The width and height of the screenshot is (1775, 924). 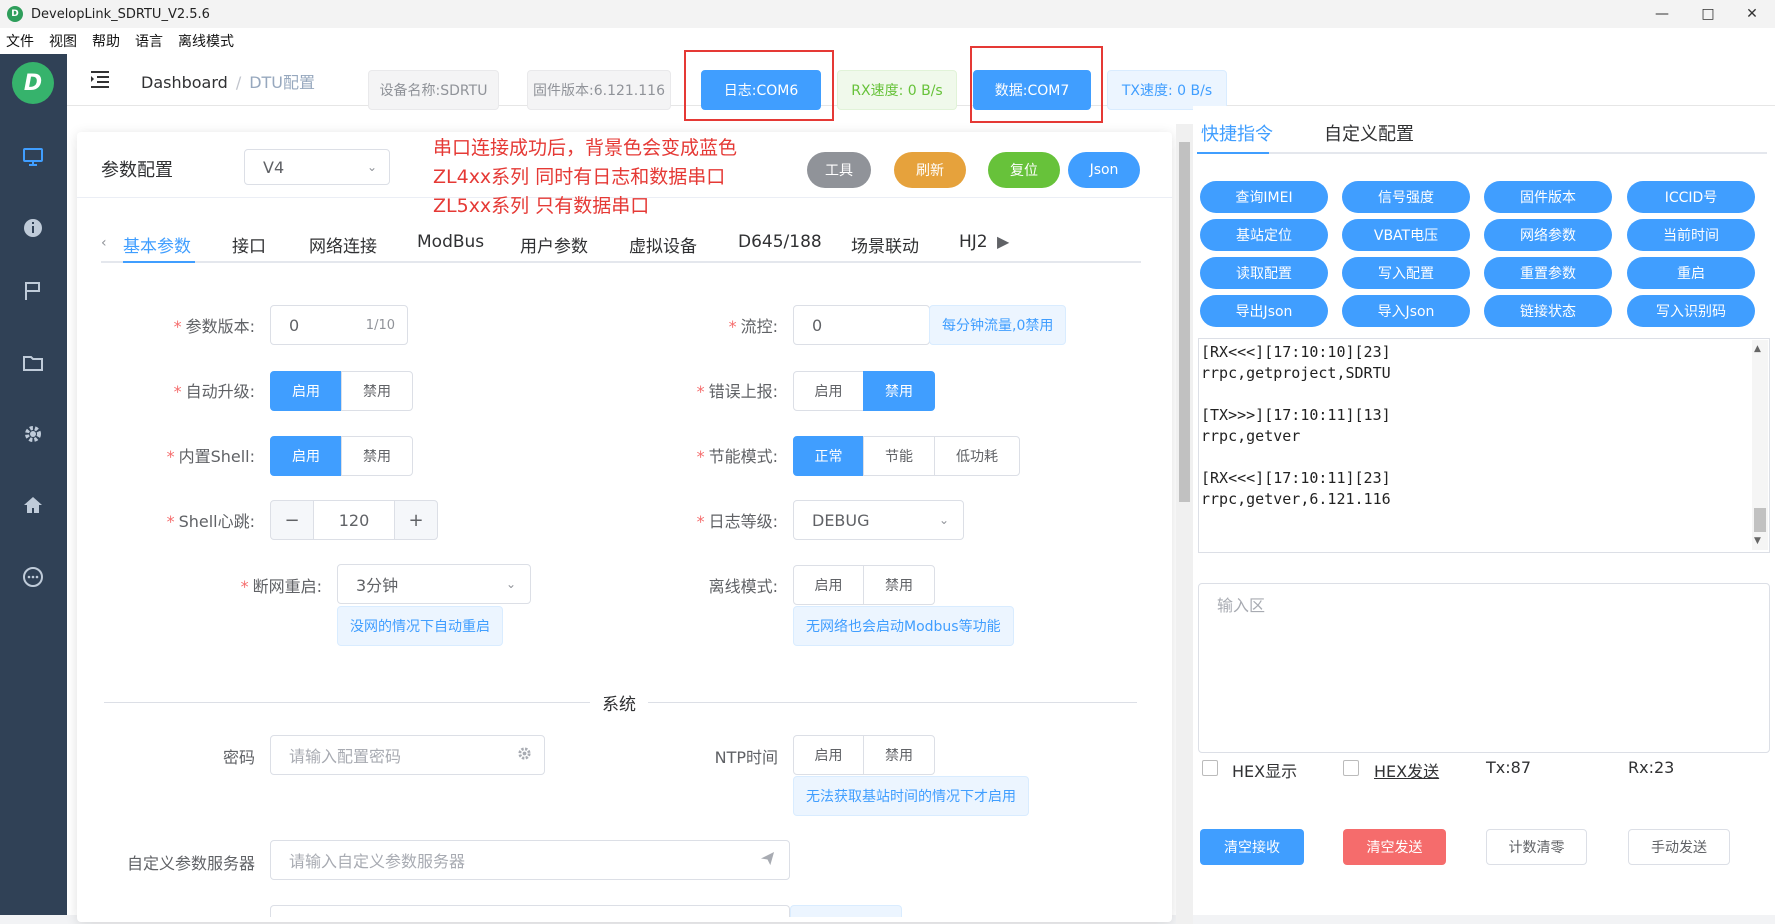 I want to click on tab-quick-commands: 快捷指令, so click(x=1237, y=133).